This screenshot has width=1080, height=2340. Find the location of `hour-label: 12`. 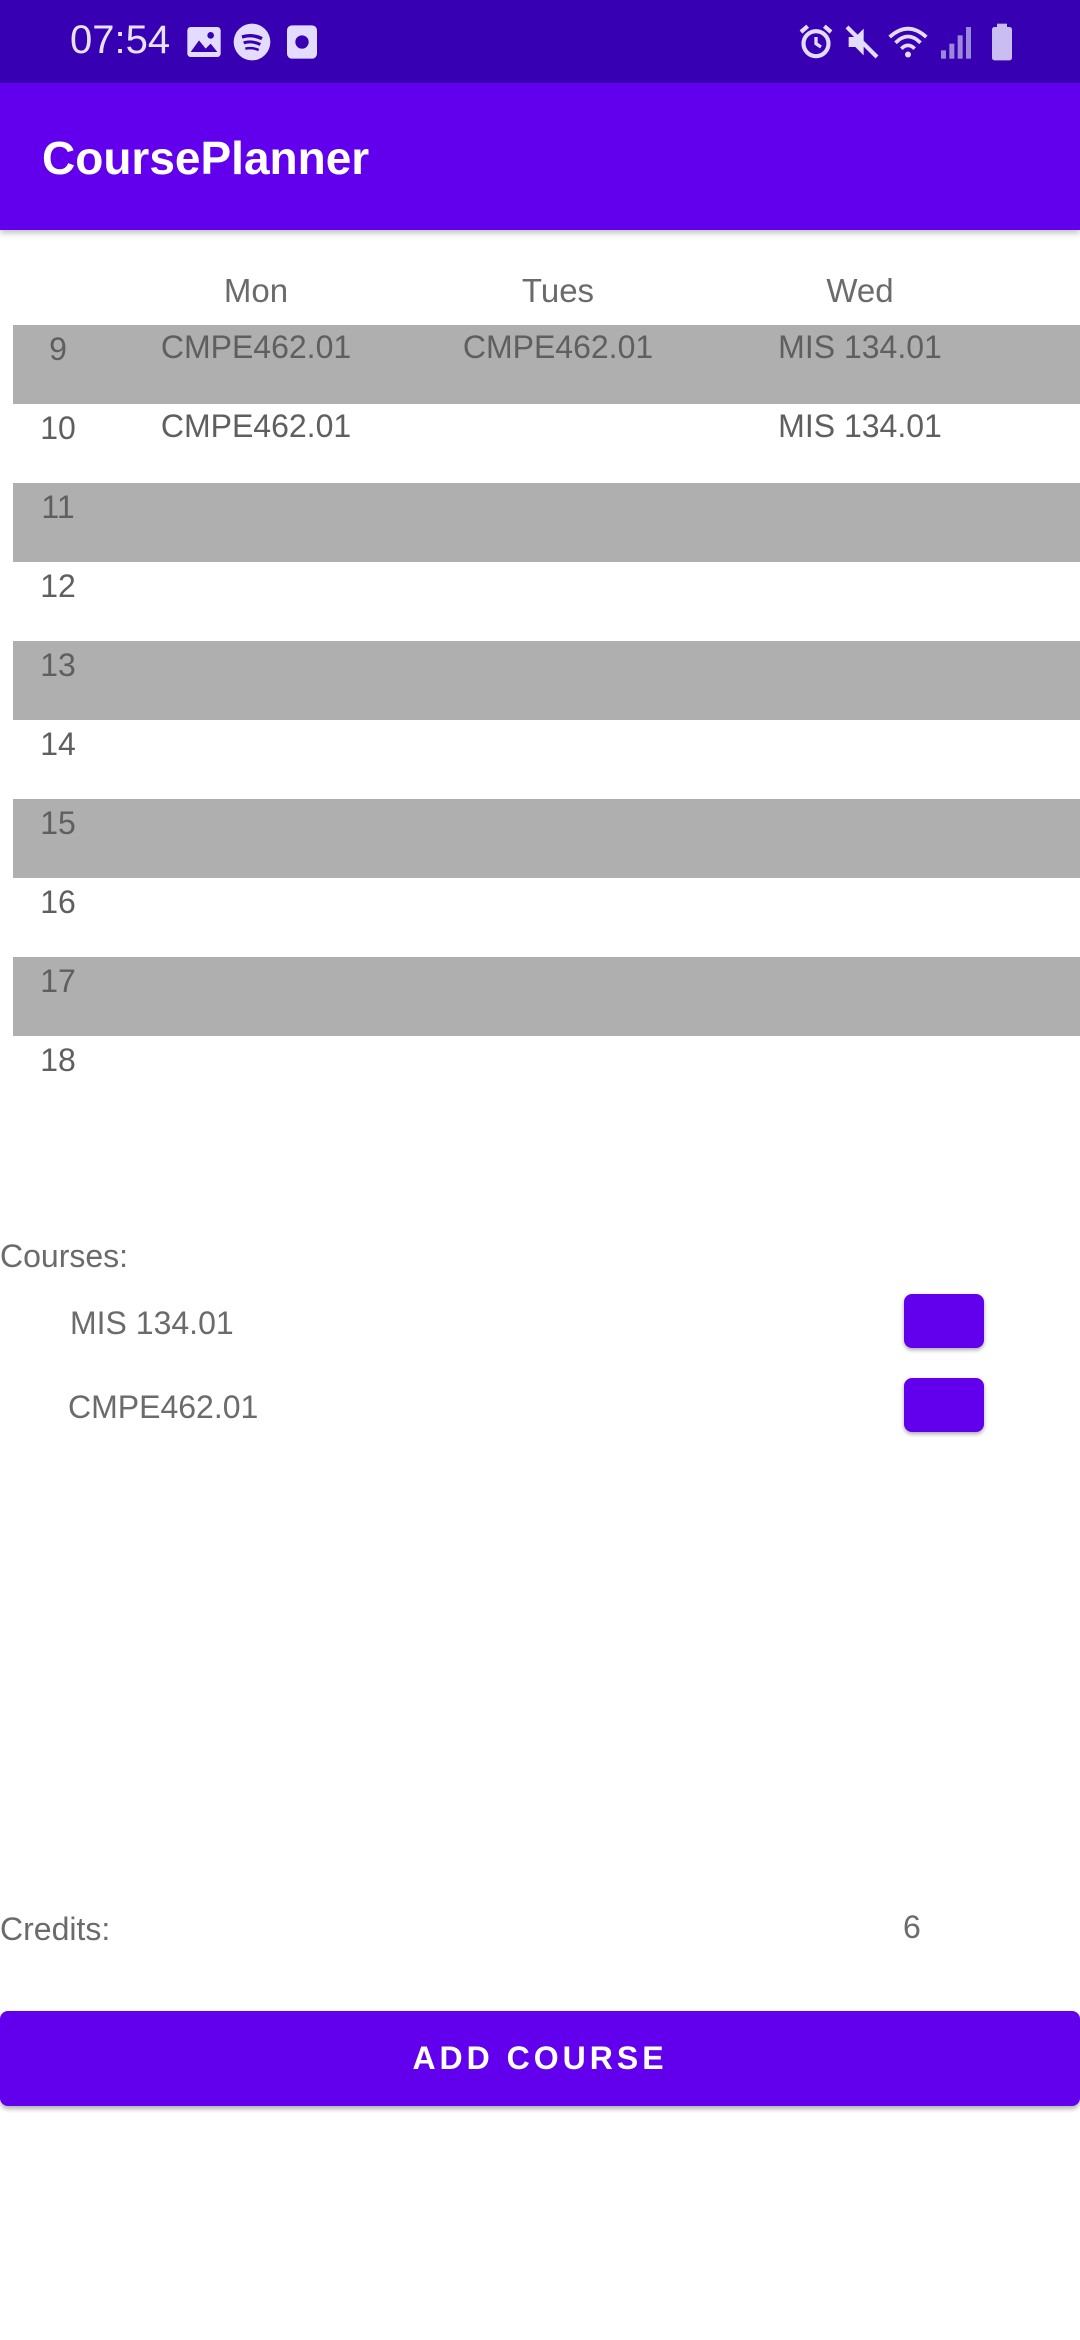

hour-label: 12 is located at coordinates (58, 586).